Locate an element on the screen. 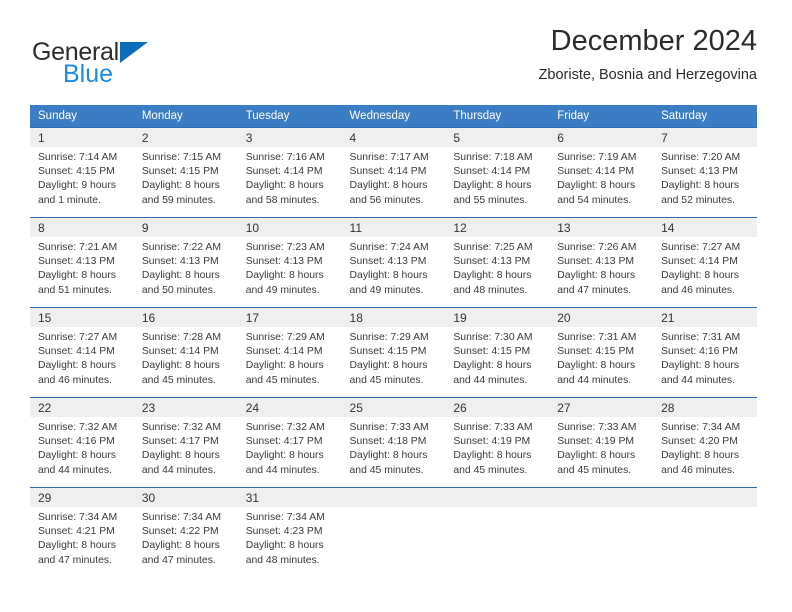 This screenshot has width=792, height=612. page-title: December 2024 is located at coordinates (653, 41).